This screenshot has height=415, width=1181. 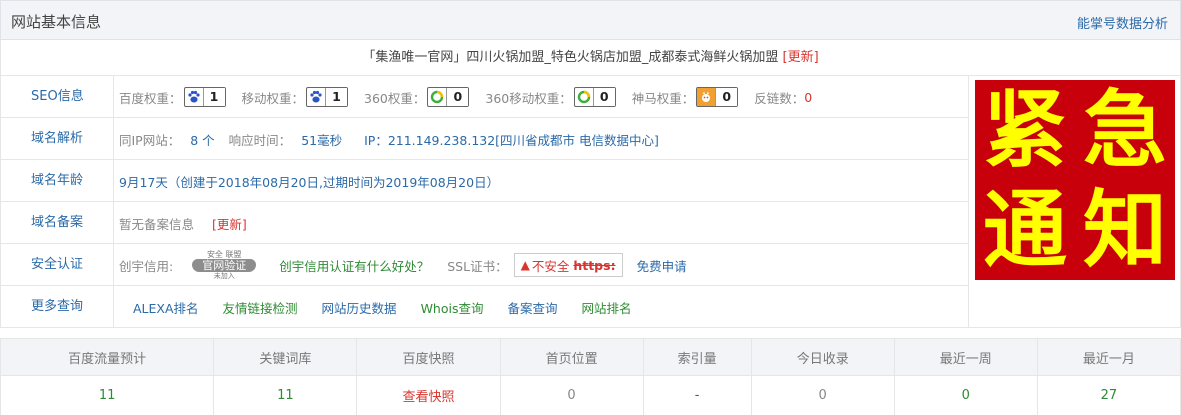 I want to click on stats-header: 百度流量预计, so click(x=107, y=357).